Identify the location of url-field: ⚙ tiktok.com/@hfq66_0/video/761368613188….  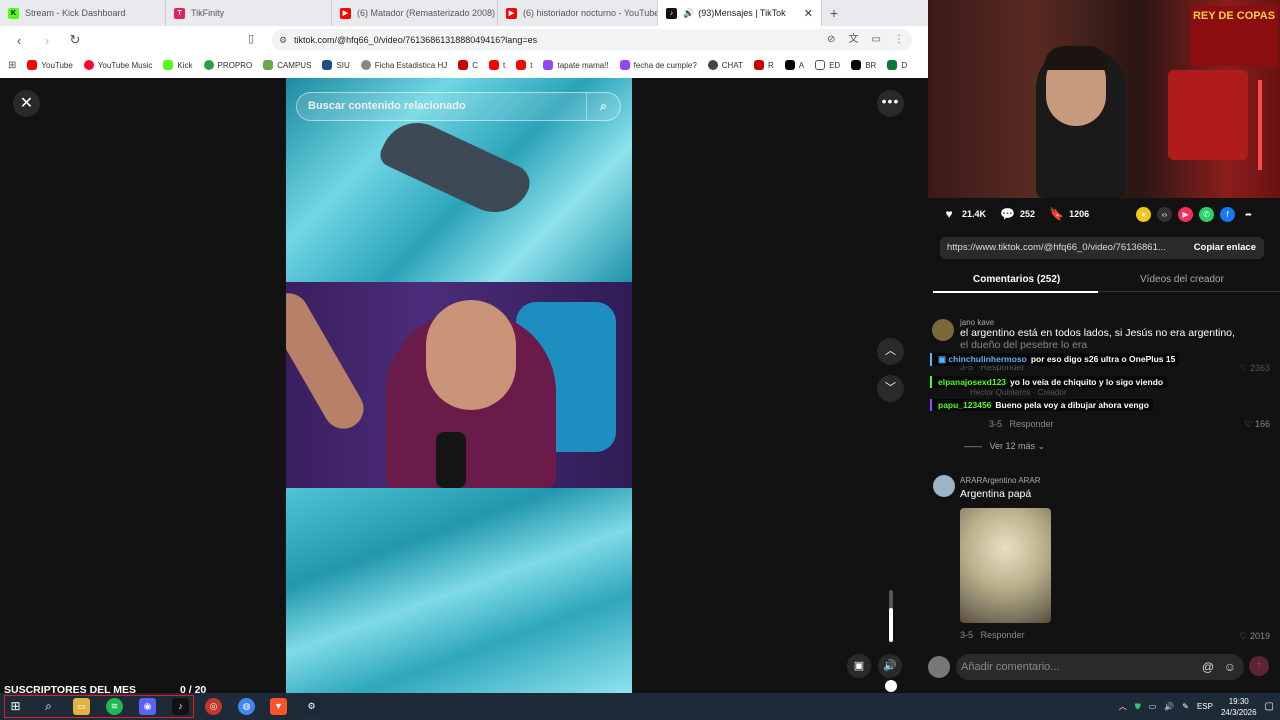
(592, 40).